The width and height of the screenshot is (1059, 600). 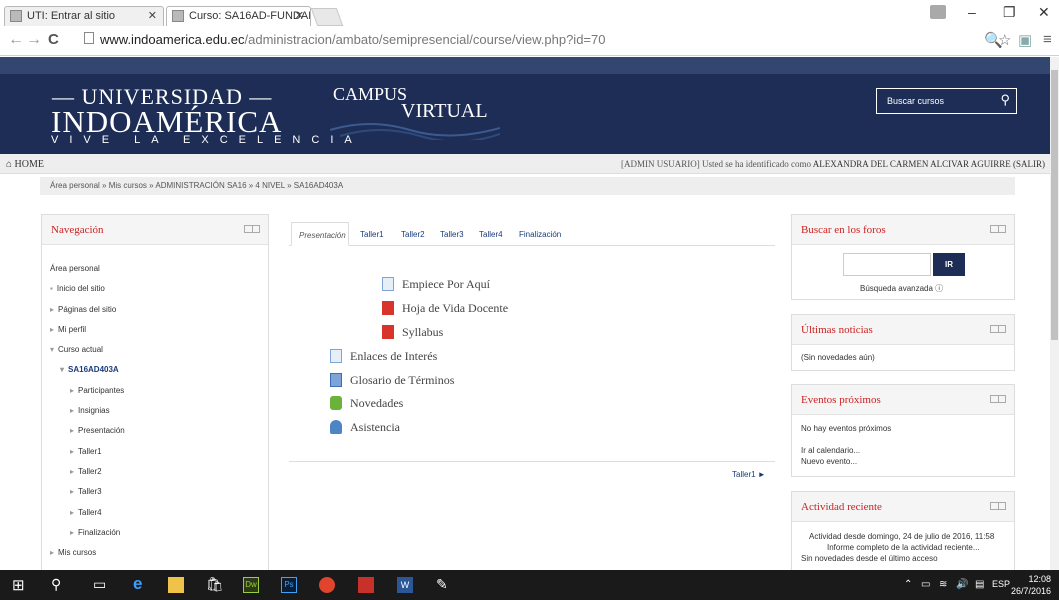 What do you see at coordinates (53, 39) in the screenshot?
I see `reload-icon: C` at bounding box center [53, 39].